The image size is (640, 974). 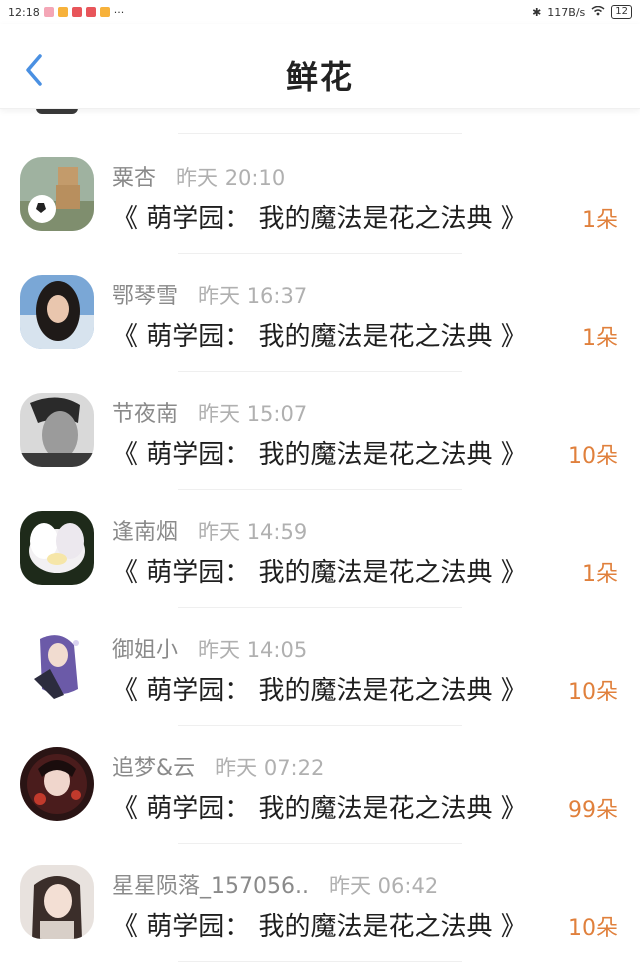 I want to click on timestamp: 昨天 07:22, so click(x=270, y=768).